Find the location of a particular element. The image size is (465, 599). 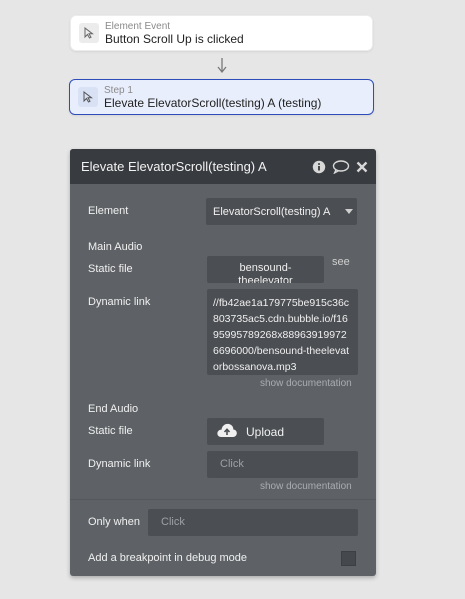

breakpoint-checkbox is located at coordinates (348, 558).